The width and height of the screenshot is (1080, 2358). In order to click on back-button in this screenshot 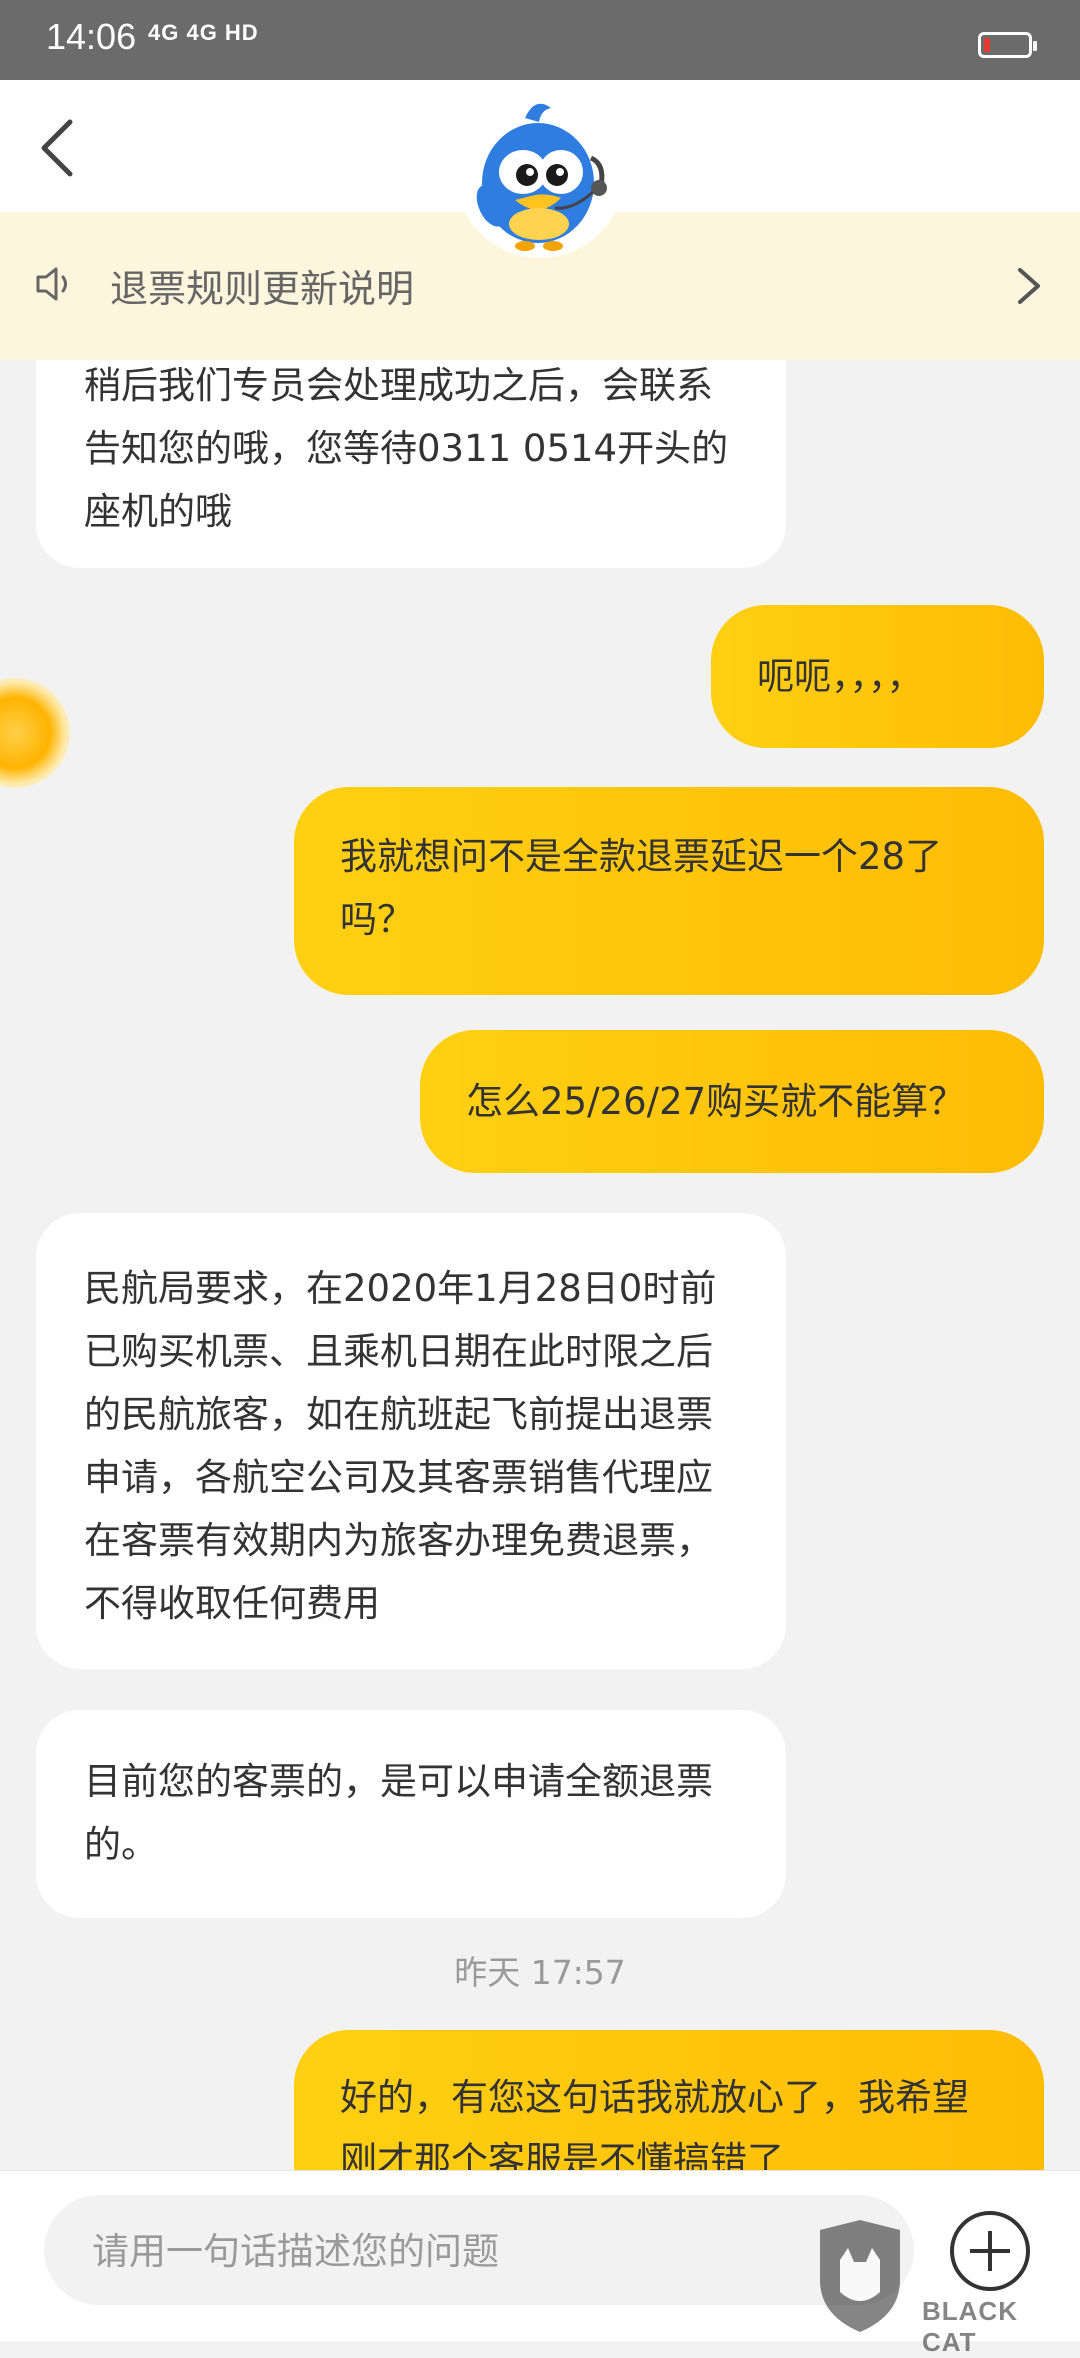, I will do `click(60, 148)`.